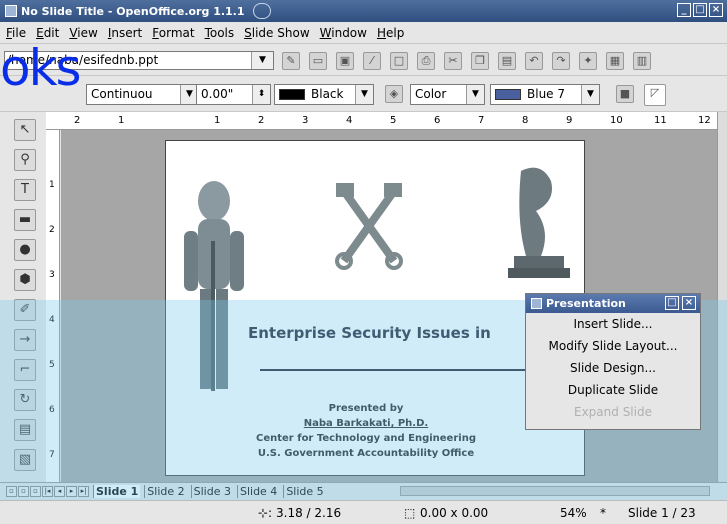 Image resolution: width=727 pixels, height=524 pixels. I want to click on expand-slide-button: Expand Slide, so click(613, 412).